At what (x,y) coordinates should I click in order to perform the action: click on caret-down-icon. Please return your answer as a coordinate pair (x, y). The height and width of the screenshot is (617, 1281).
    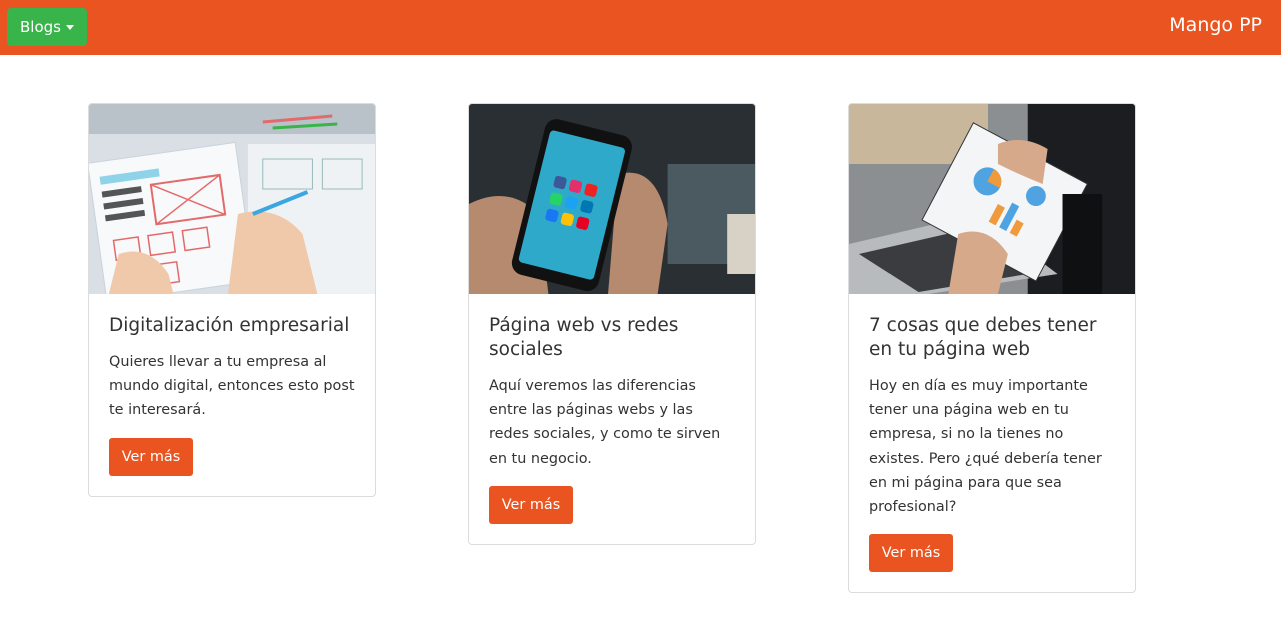
    Looking at the image, I should click on (69, 27).